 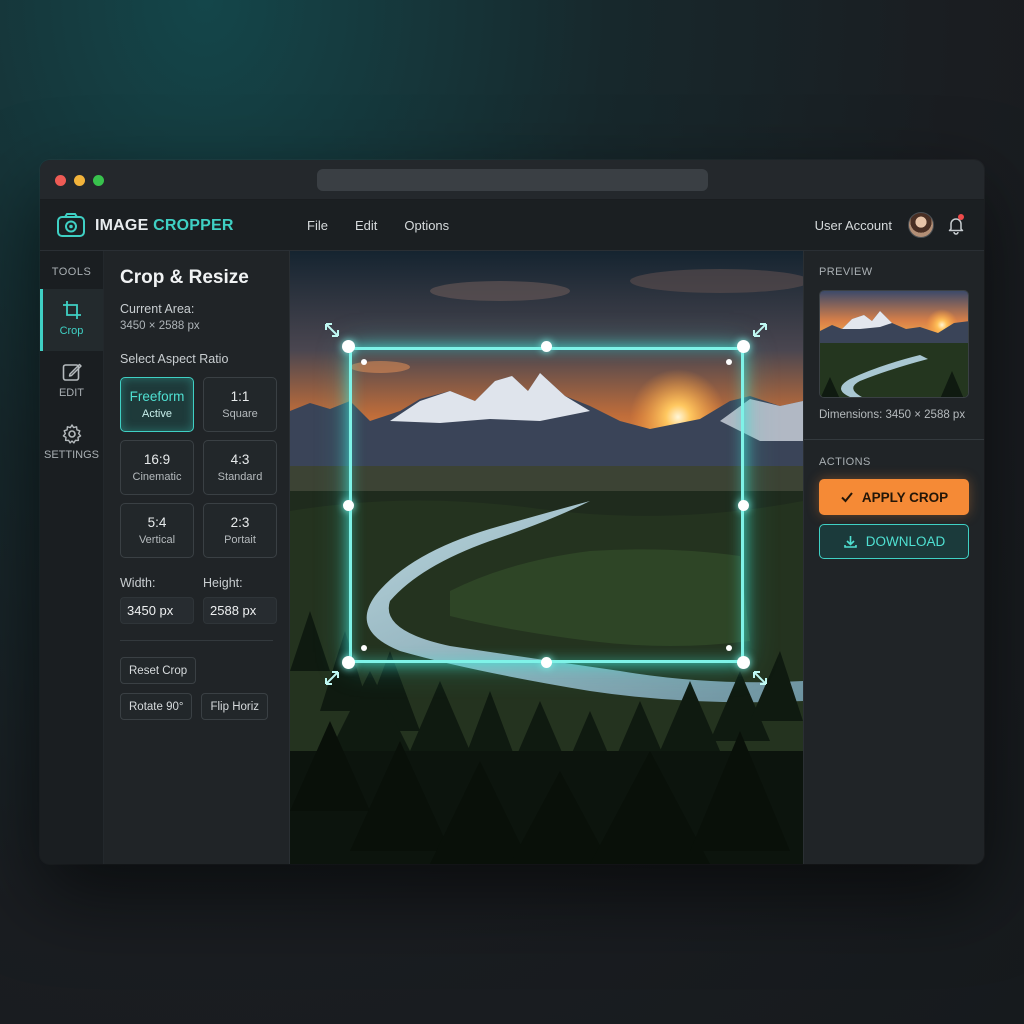 What do you see at coordinates (71, 310) in the screenshot?
I see `crop-icon` at bounding box center [71, 310].